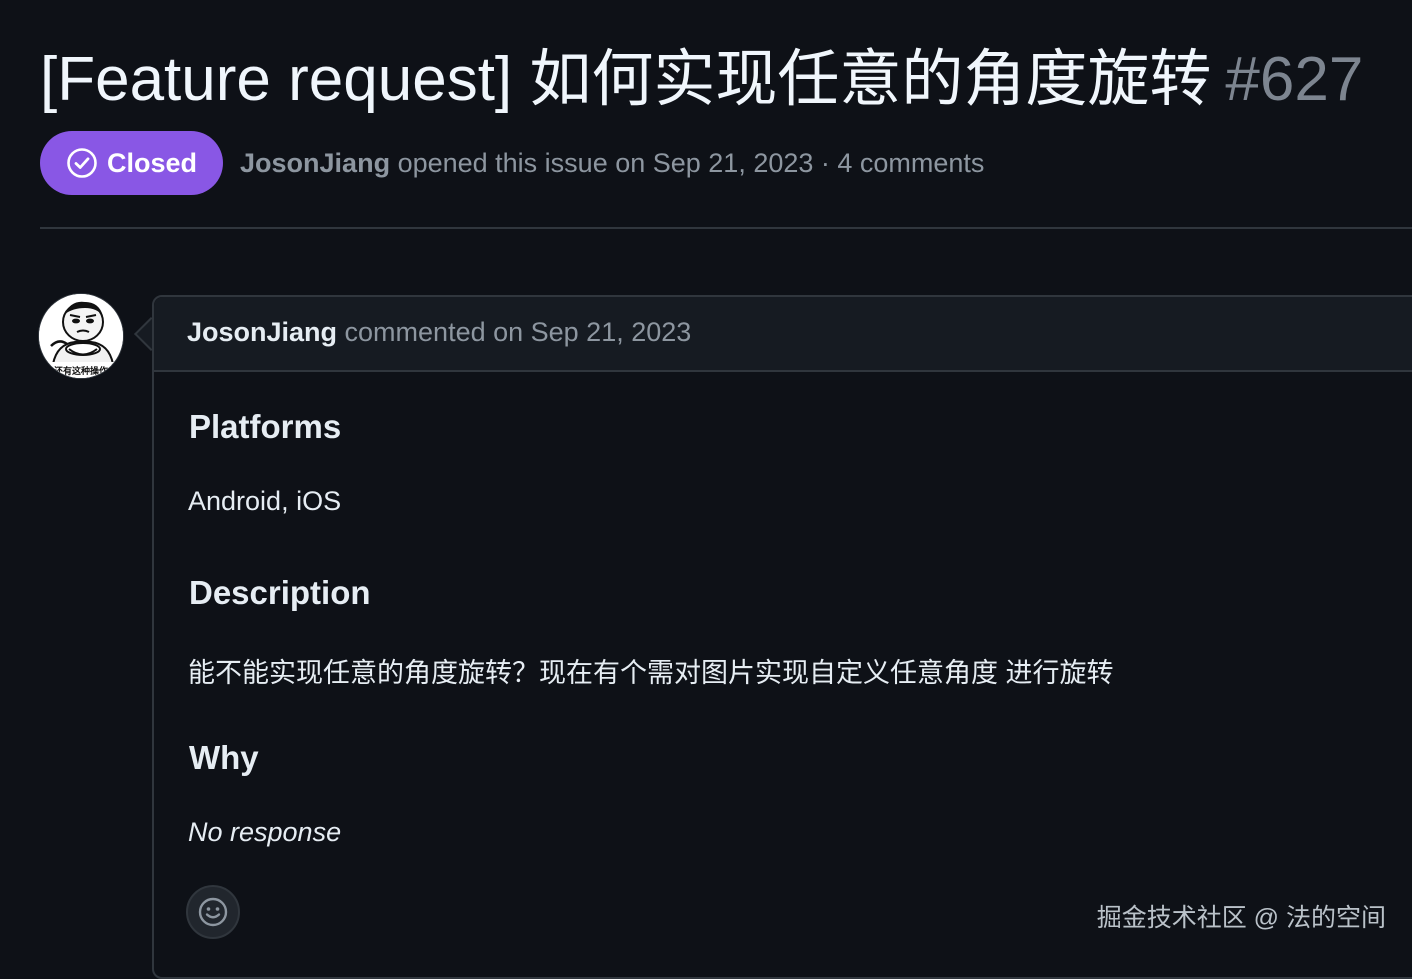 The image size is (1412, 979). Describe the element at coordinates (262, 332) in the screenshot. I see `comment-author-link: JosonJiang` at that location.